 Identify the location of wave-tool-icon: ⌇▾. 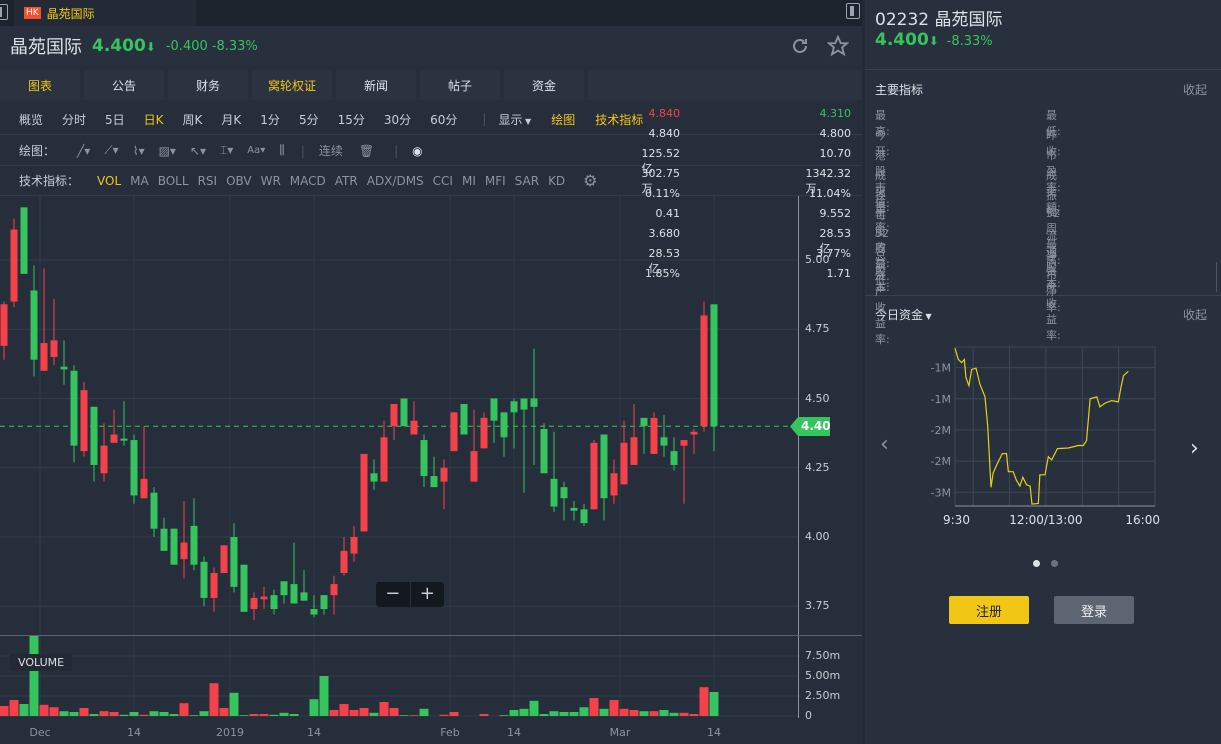
(139, 151).